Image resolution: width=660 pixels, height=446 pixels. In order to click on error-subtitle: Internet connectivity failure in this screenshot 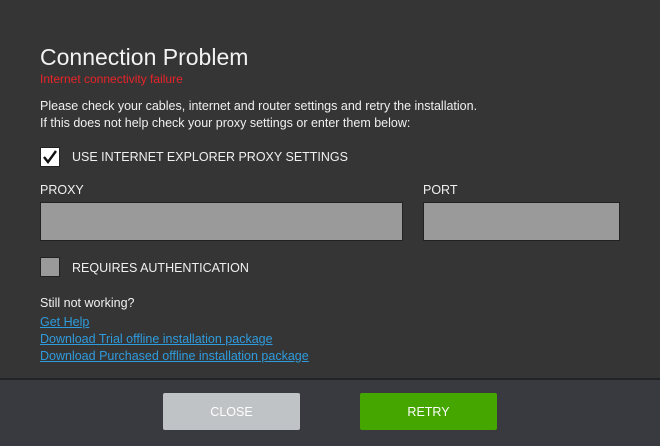, I will do `click(111, 79)`.